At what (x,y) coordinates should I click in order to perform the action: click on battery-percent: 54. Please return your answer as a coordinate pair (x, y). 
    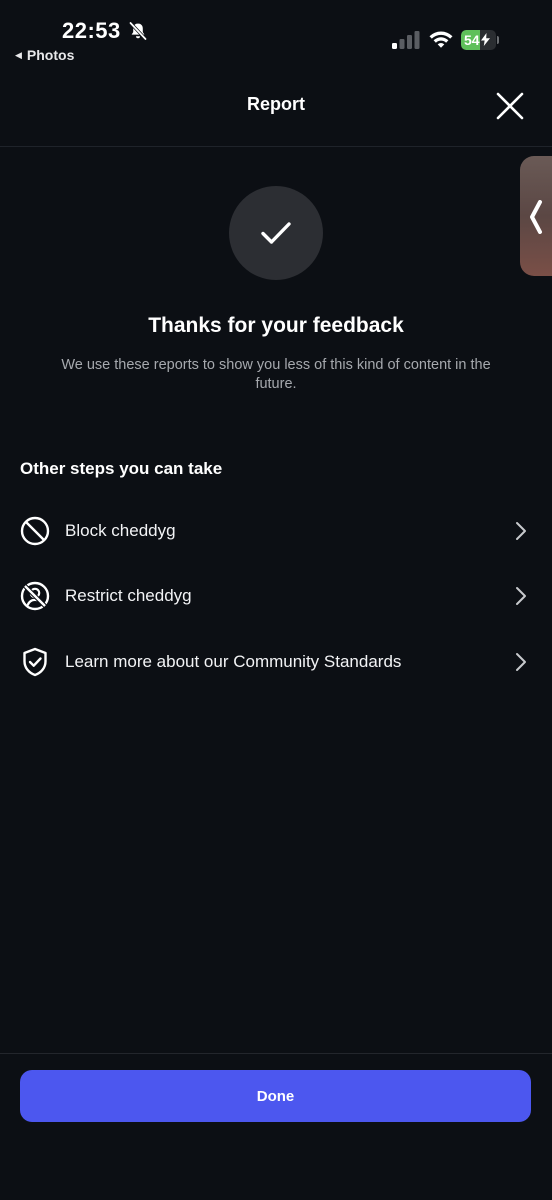
    Looking at the image, I should click on (472, 40).